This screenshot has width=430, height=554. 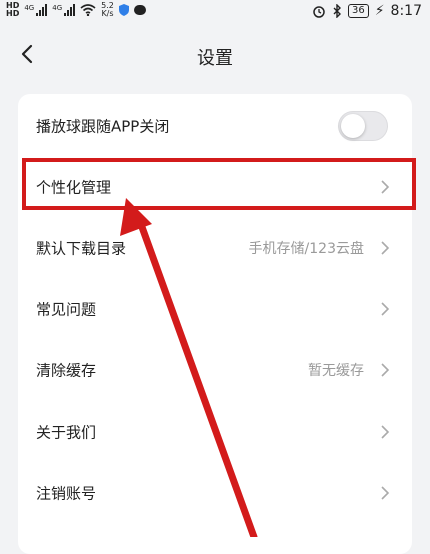 What do you see at coordinates (107, 13) in the screenshot?
I see `speed-unit: K/s` at bounding box center [107, 13].